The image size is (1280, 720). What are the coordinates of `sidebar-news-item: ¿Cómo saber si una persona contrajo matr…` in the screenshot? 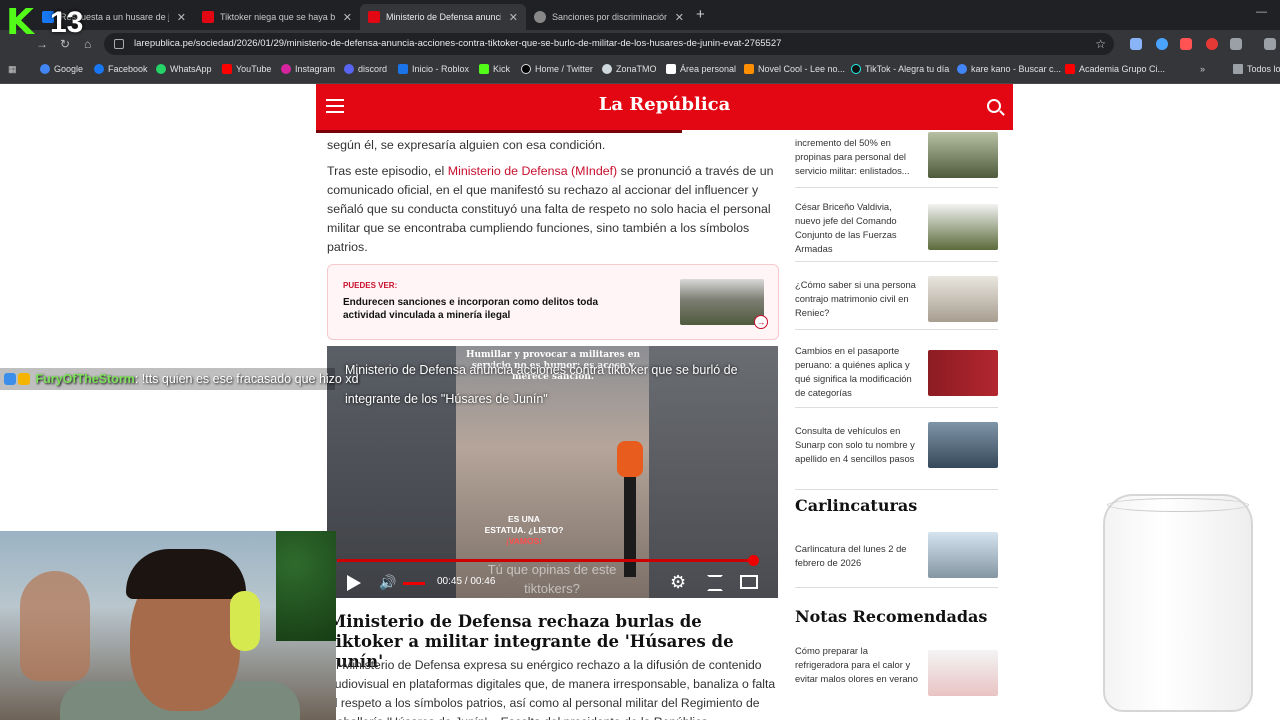 It's located at (896, 300).